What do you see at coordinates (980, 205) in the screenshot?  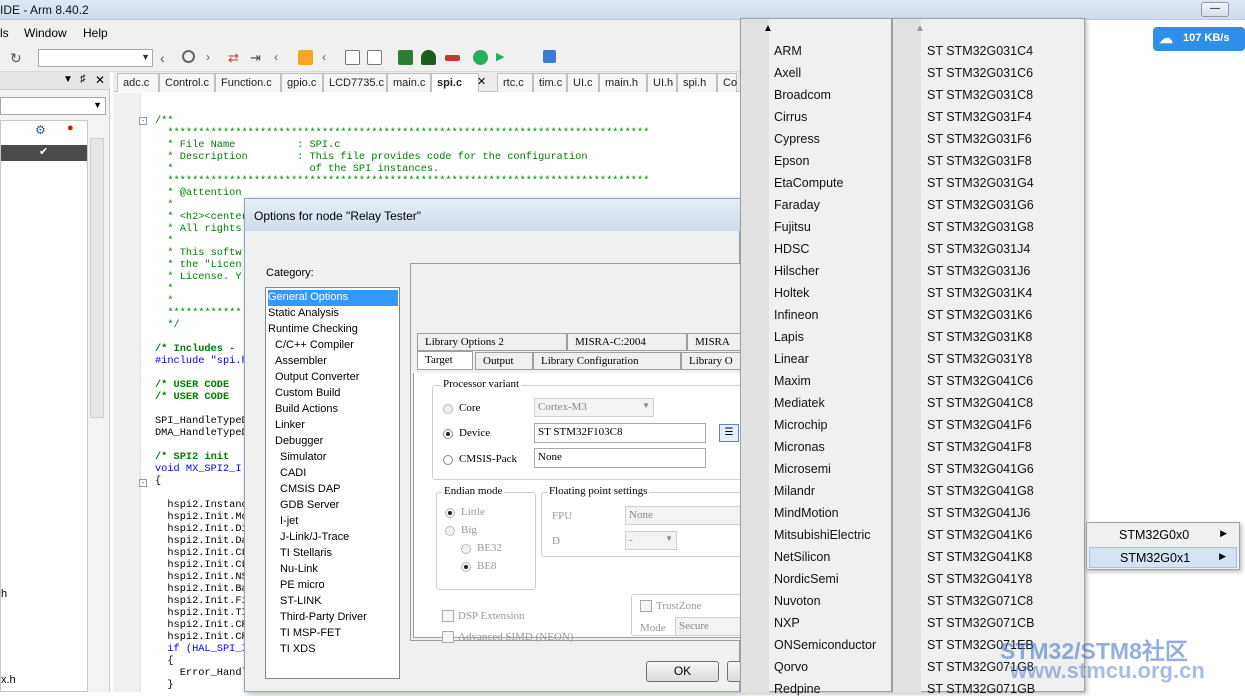 I see `device-item: ST STM32G031G6` at bounding box center [980, 205].